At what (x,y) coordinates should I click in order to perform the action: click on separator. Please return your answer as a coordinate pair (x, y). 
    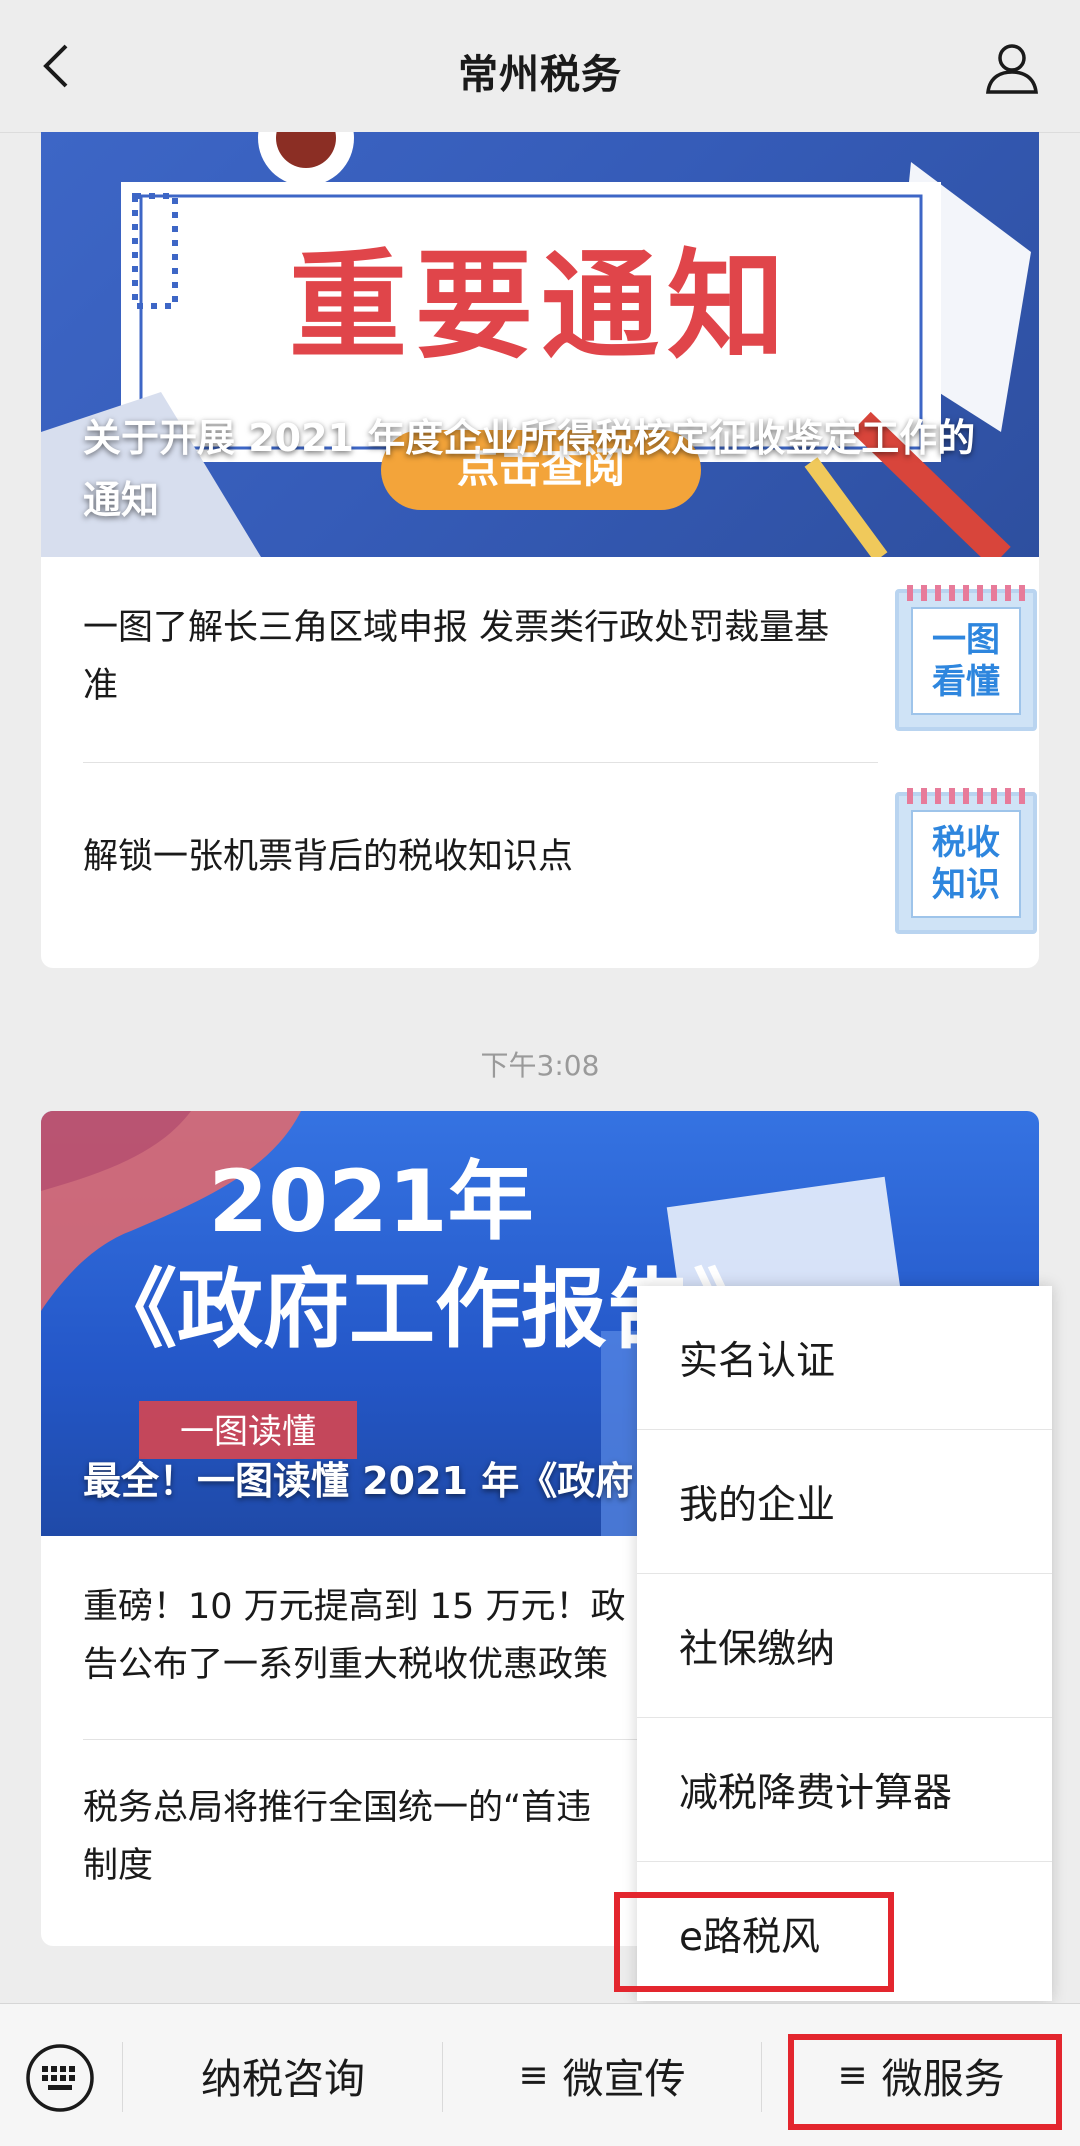
    Looking at the image, I should click on (122, 2077).